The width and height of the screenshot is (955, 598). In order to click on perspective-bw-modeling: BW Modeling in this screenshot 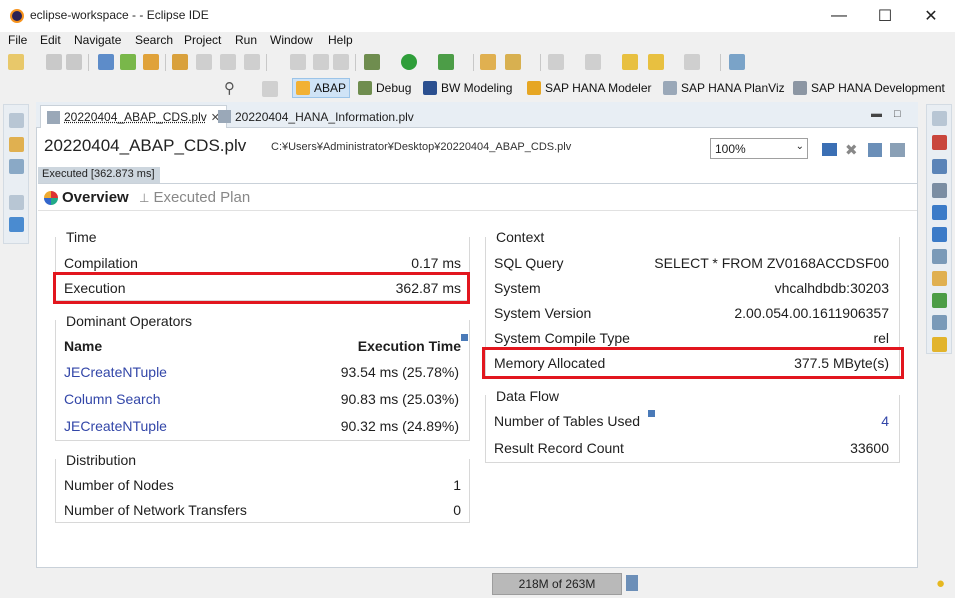, I will do `click(467, 88)`.